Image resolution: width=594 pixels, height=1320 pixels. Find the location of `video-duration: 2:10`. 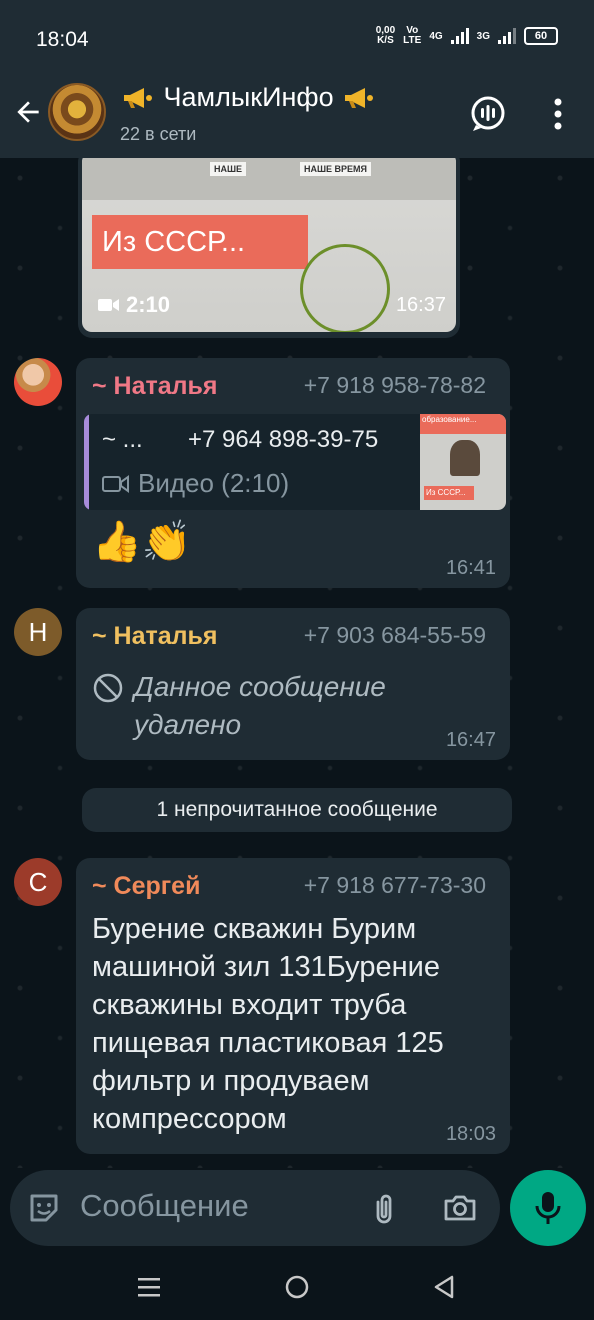

video-duration: 2:10 is located at coordinates (134, 305).